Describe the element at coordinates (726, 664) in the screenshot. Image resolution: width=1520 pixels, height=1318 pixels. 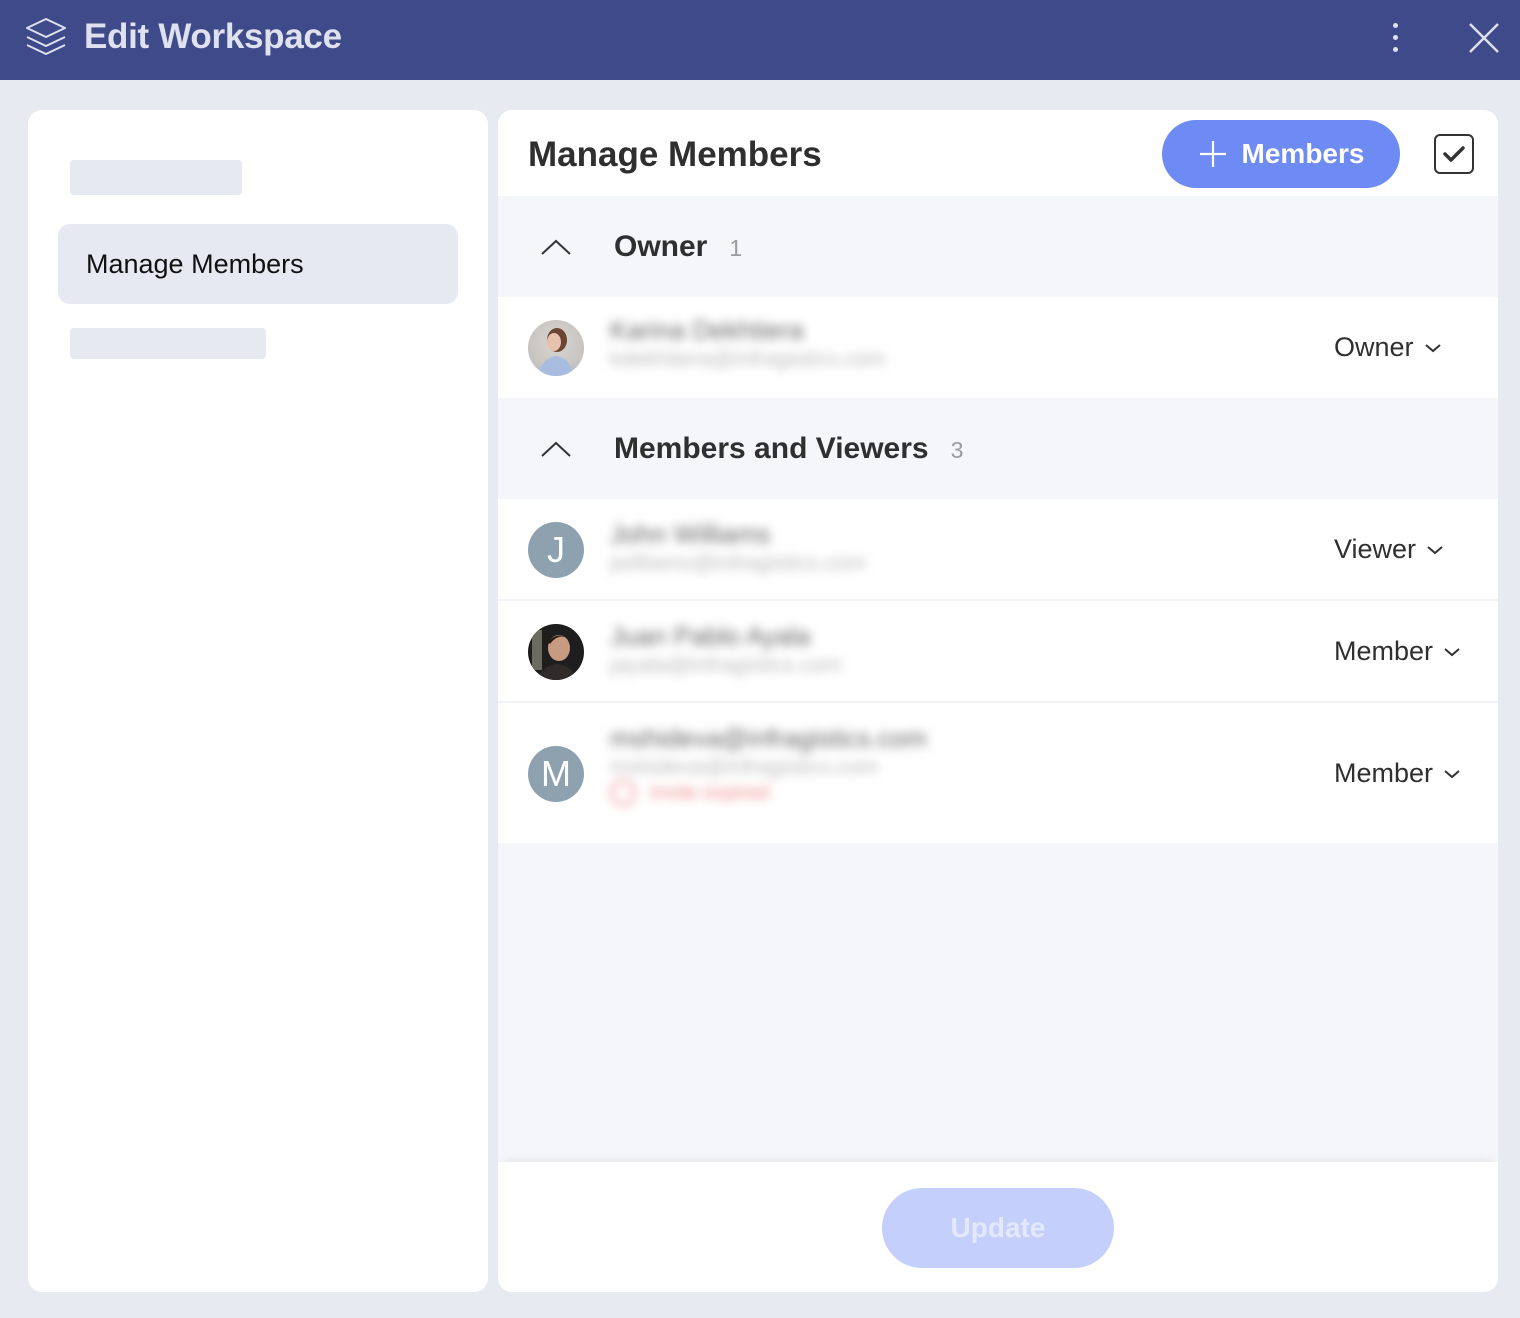
I see `member-email: jayala@infragistics.com` at that location.